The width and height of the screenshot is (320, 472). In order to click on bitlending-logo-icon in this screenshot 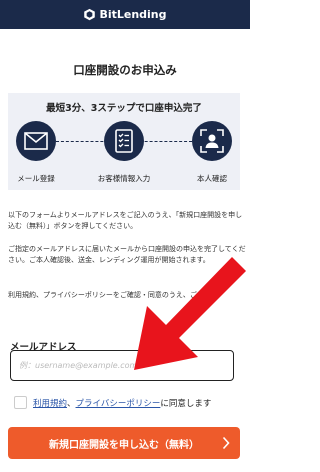, I will do `click(90, 14)`.